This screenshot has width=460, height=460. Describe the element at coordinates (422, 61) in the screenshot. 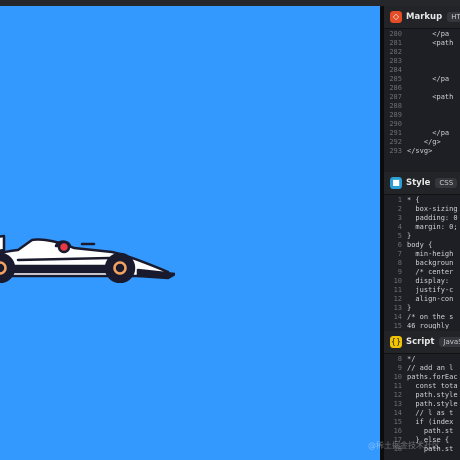

I see `code-line: 283` at that location.